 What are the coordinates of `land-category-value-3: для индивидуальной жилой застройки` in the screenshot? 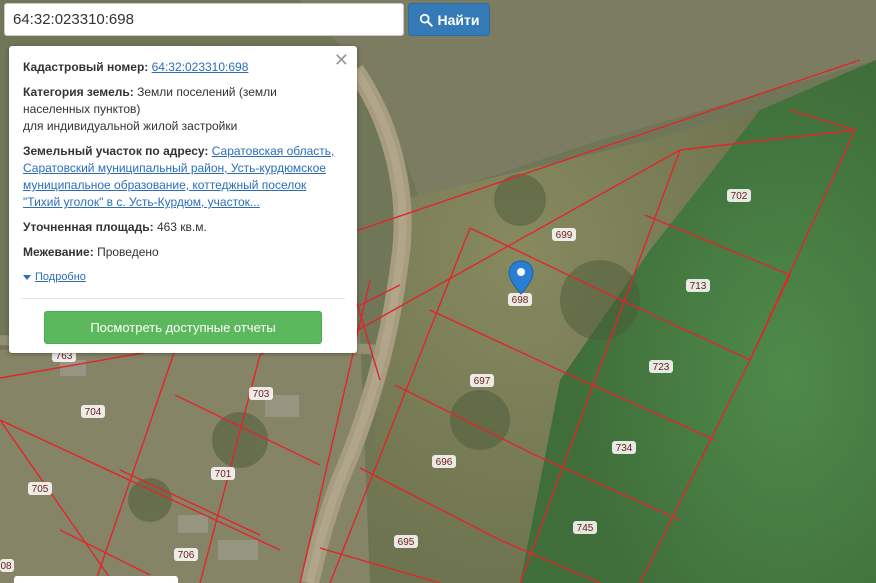 It's located at (130, 126).